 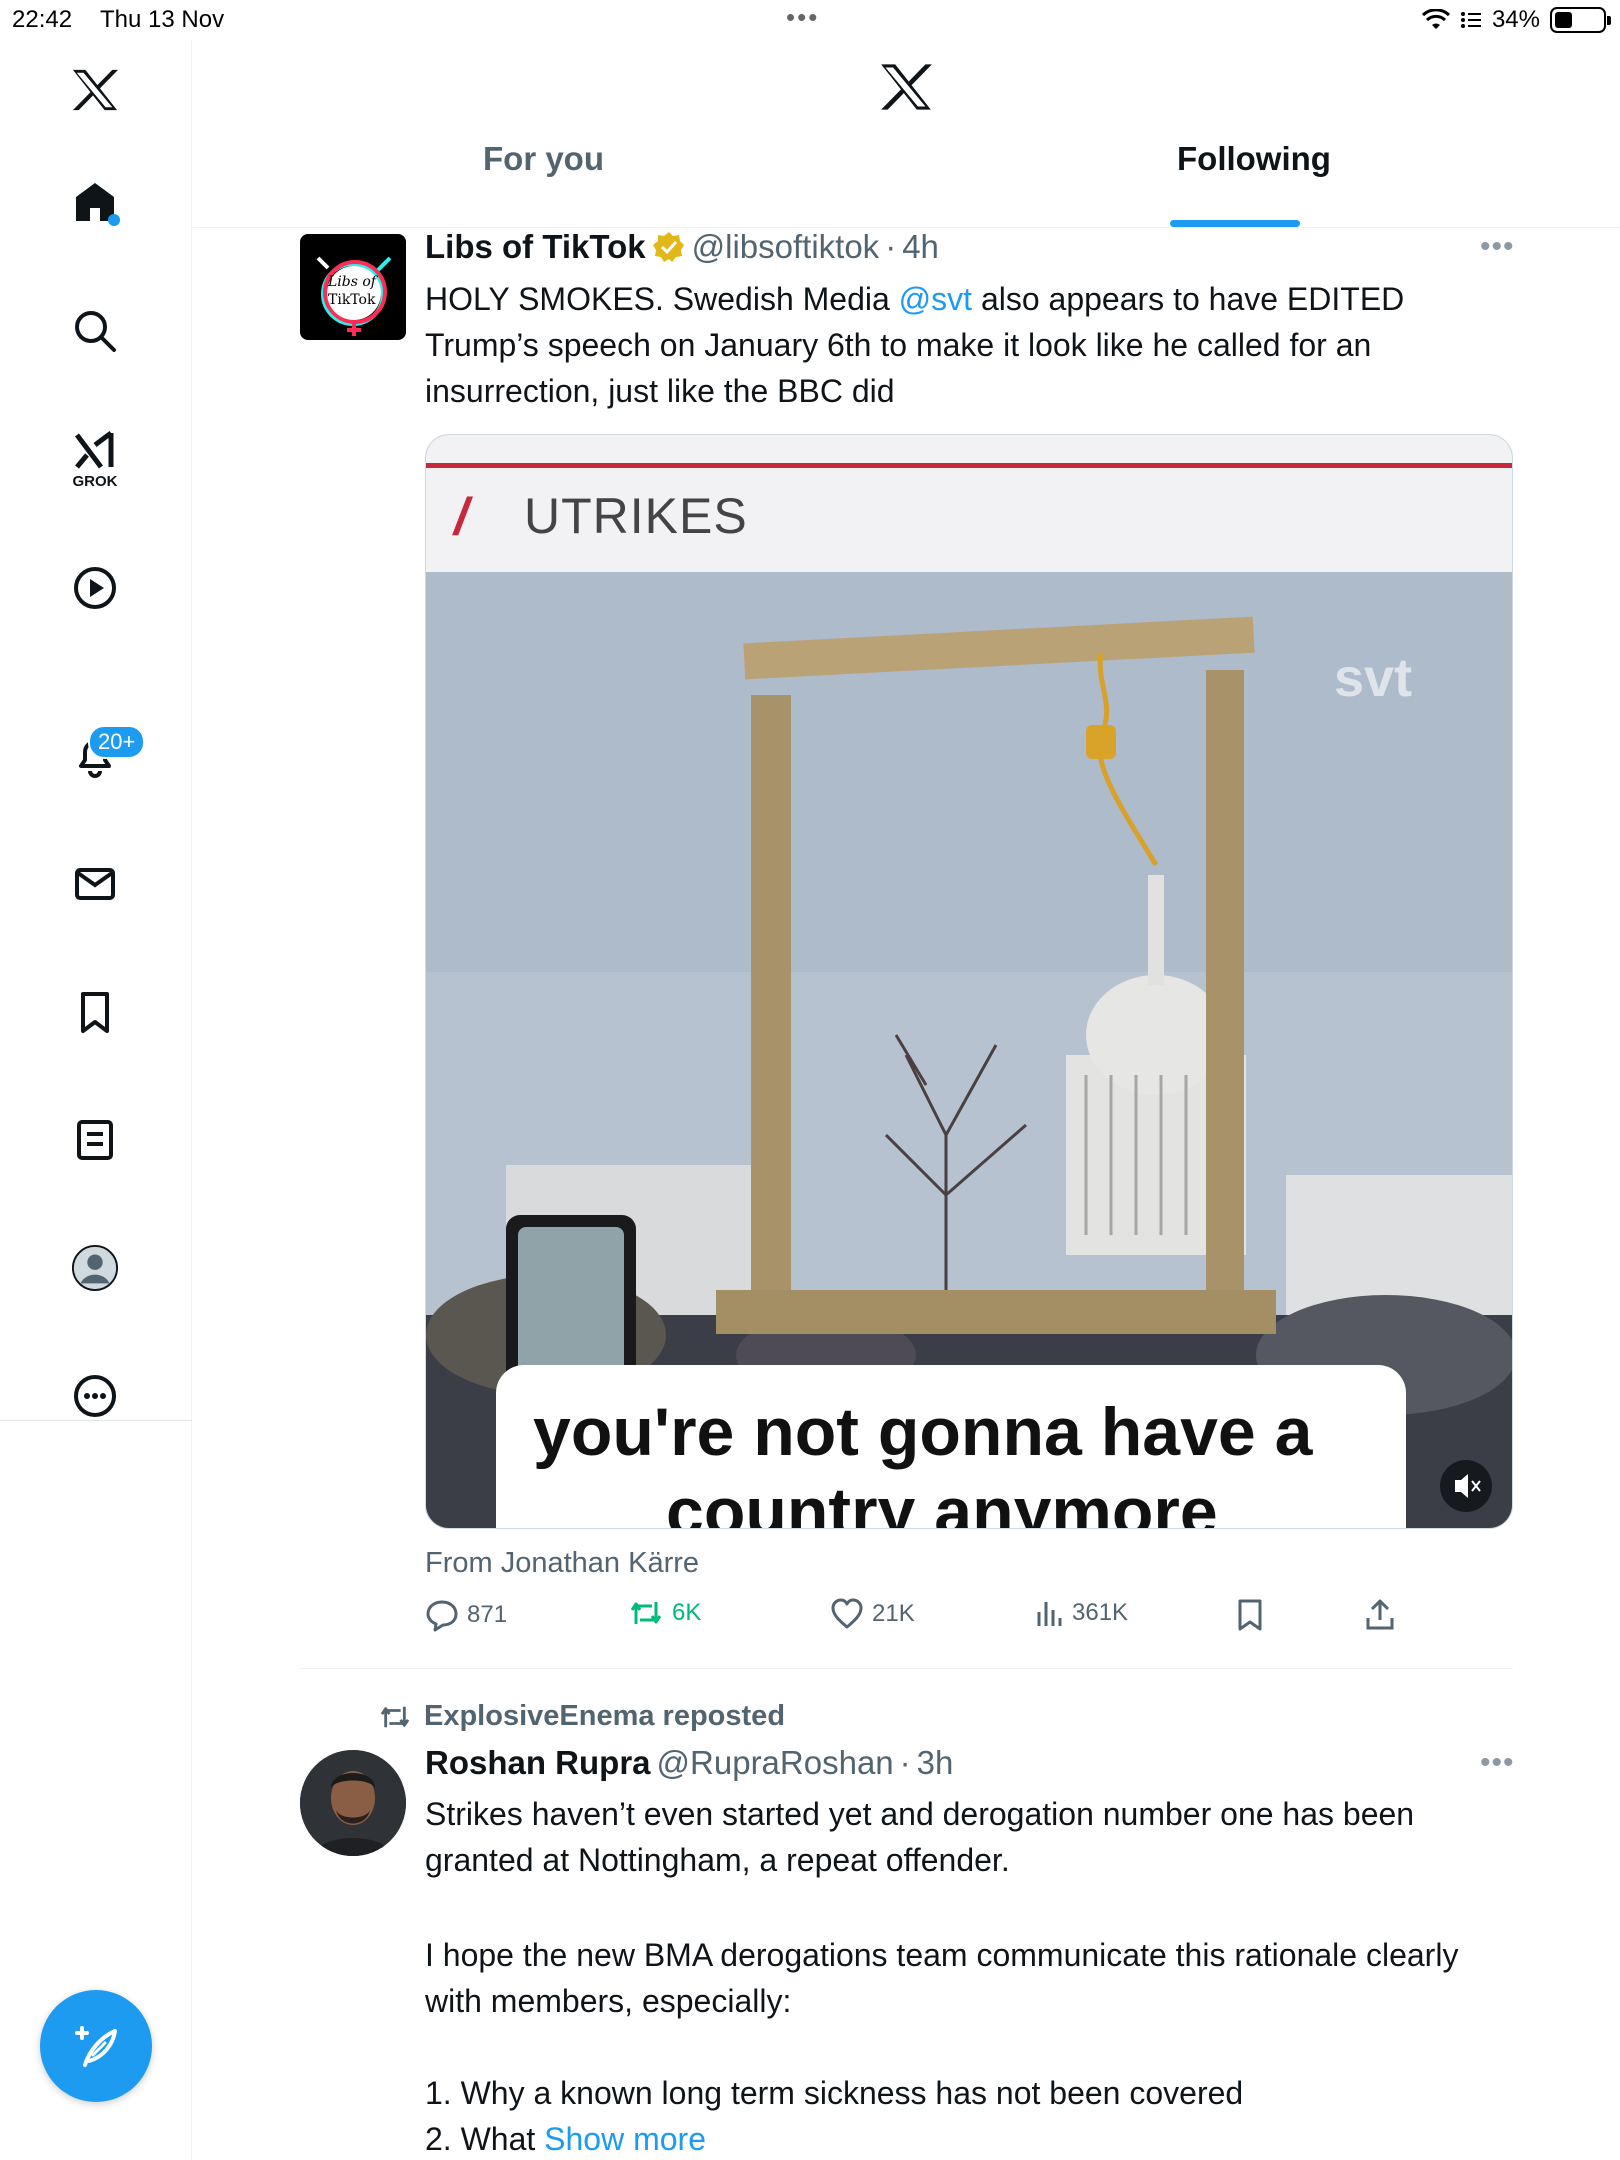 What do you see at coordinates (395, 1716) in the screenshot?
I see `repost-context-icon` at bounding box center [395, 1716].